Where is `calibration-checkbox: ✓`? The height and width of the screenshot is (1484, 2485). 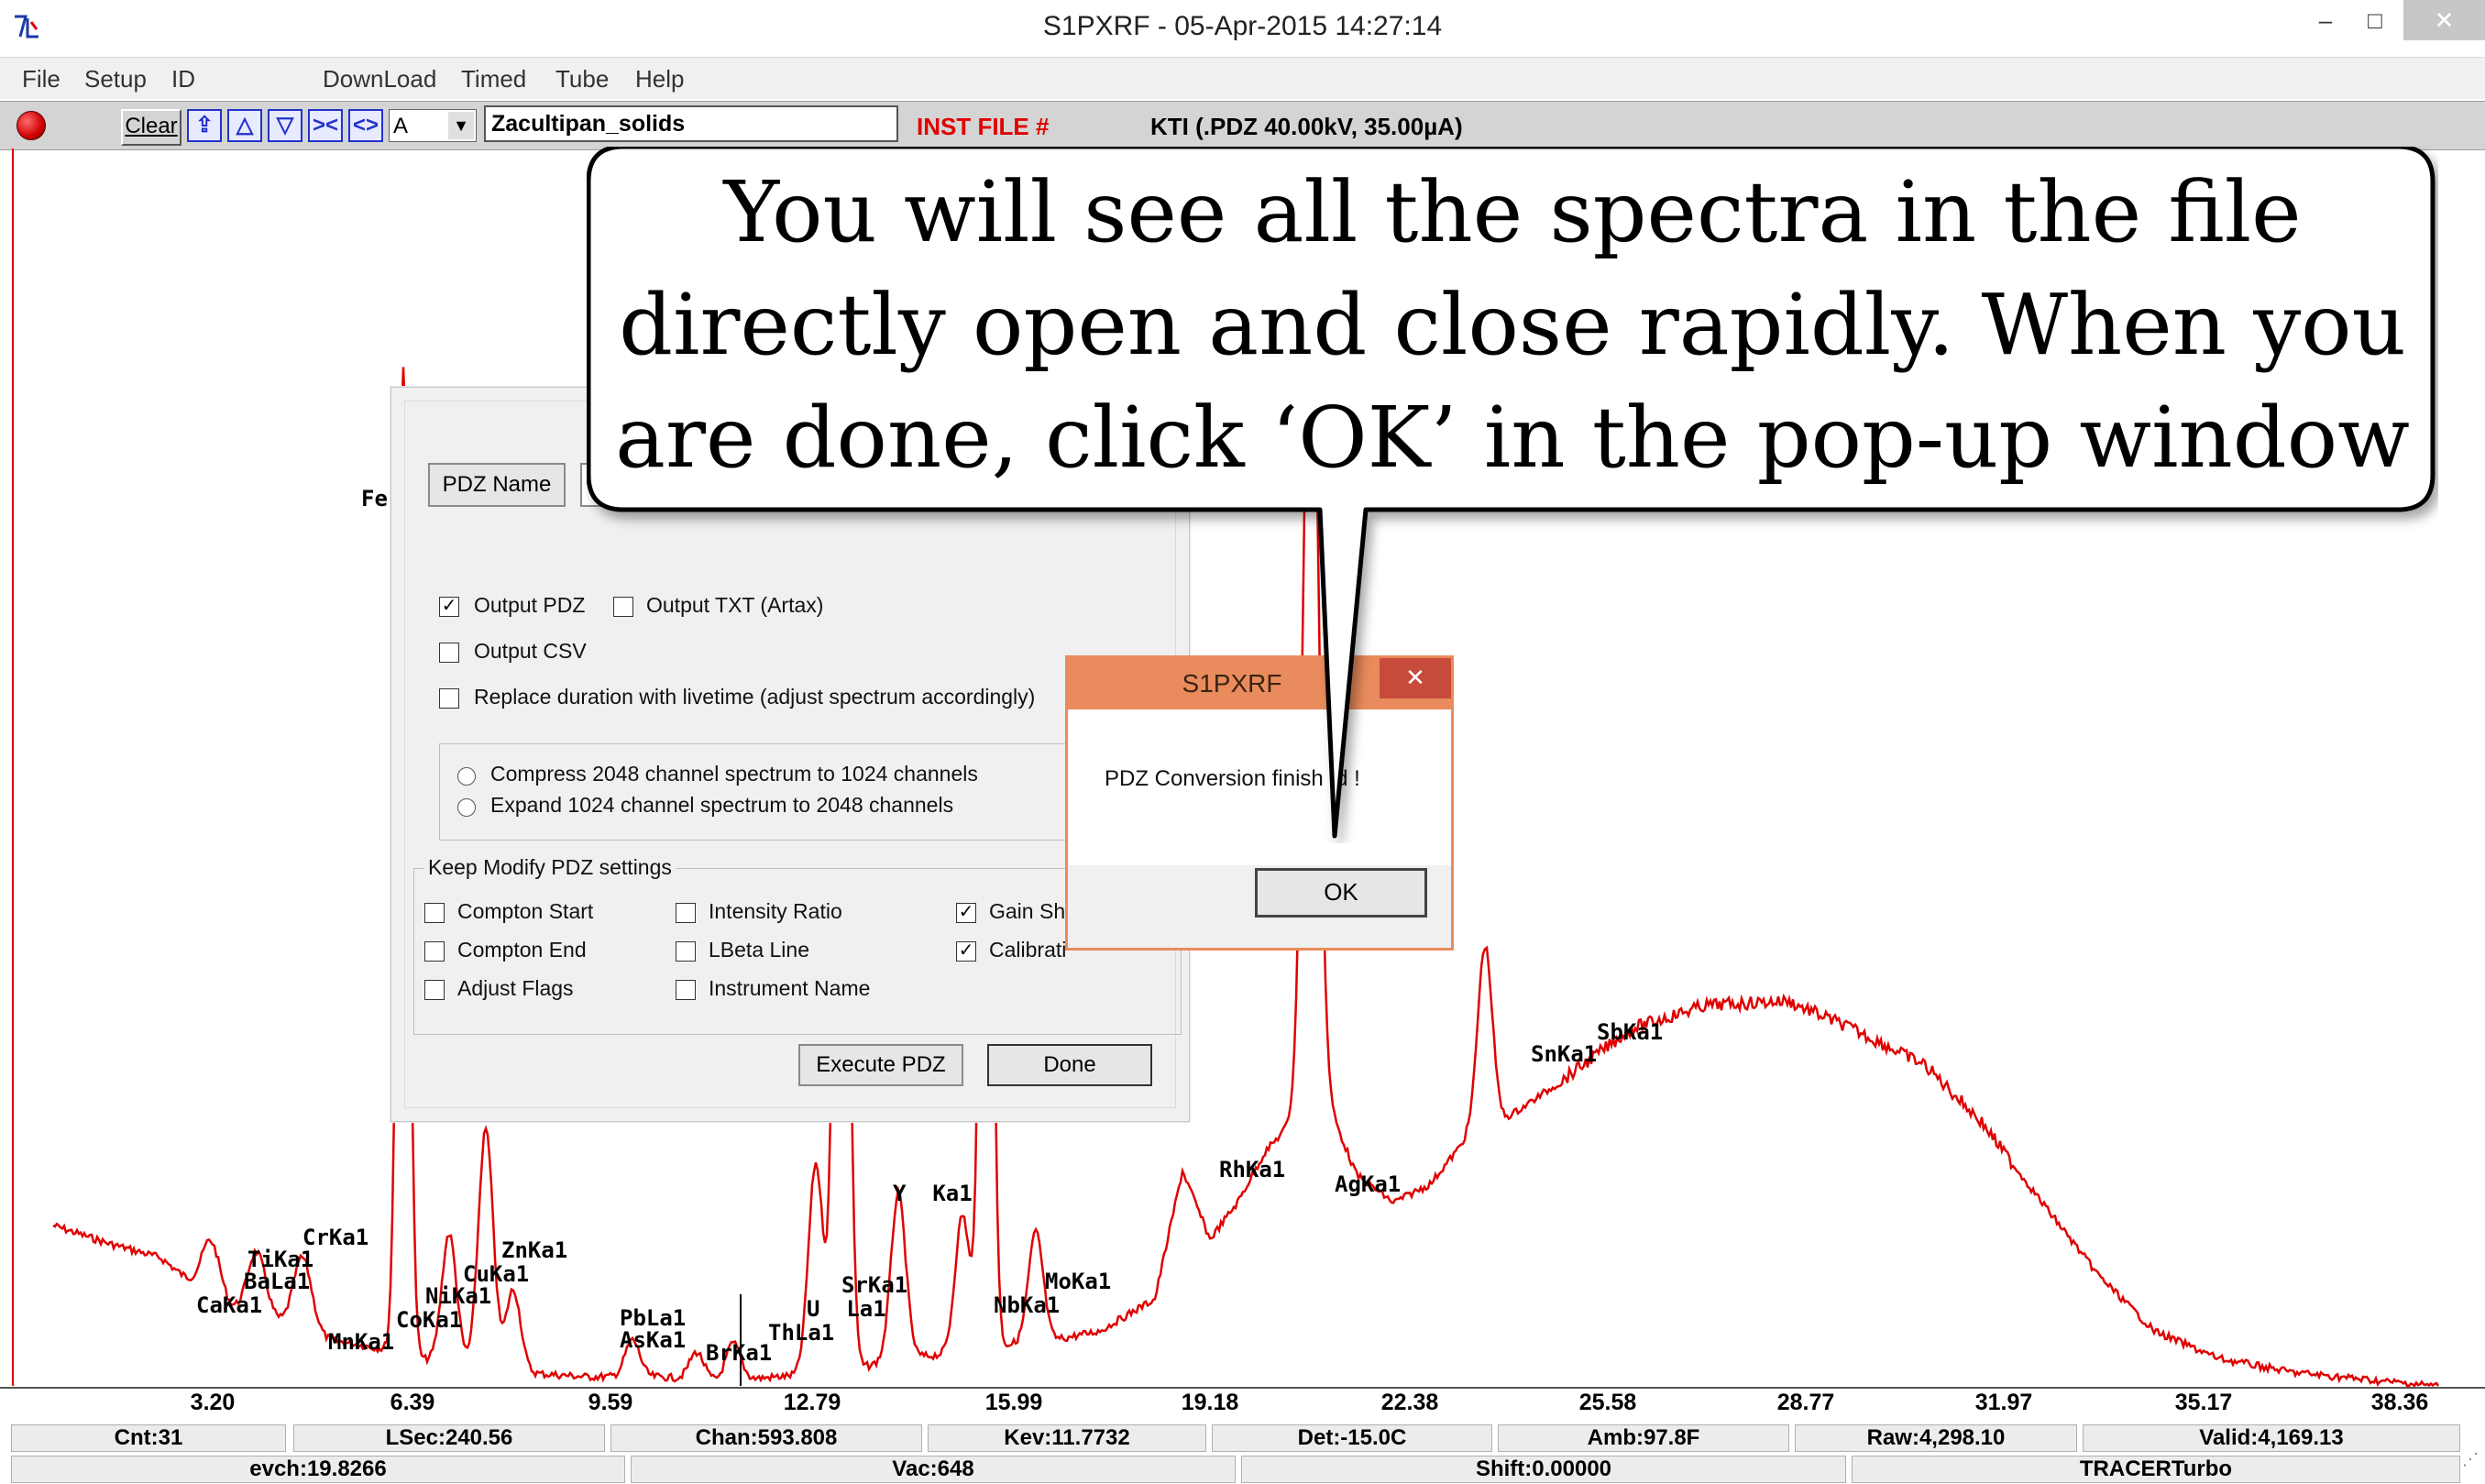
calibration-checkbox: ✓ is located at coordinates (966, 951).